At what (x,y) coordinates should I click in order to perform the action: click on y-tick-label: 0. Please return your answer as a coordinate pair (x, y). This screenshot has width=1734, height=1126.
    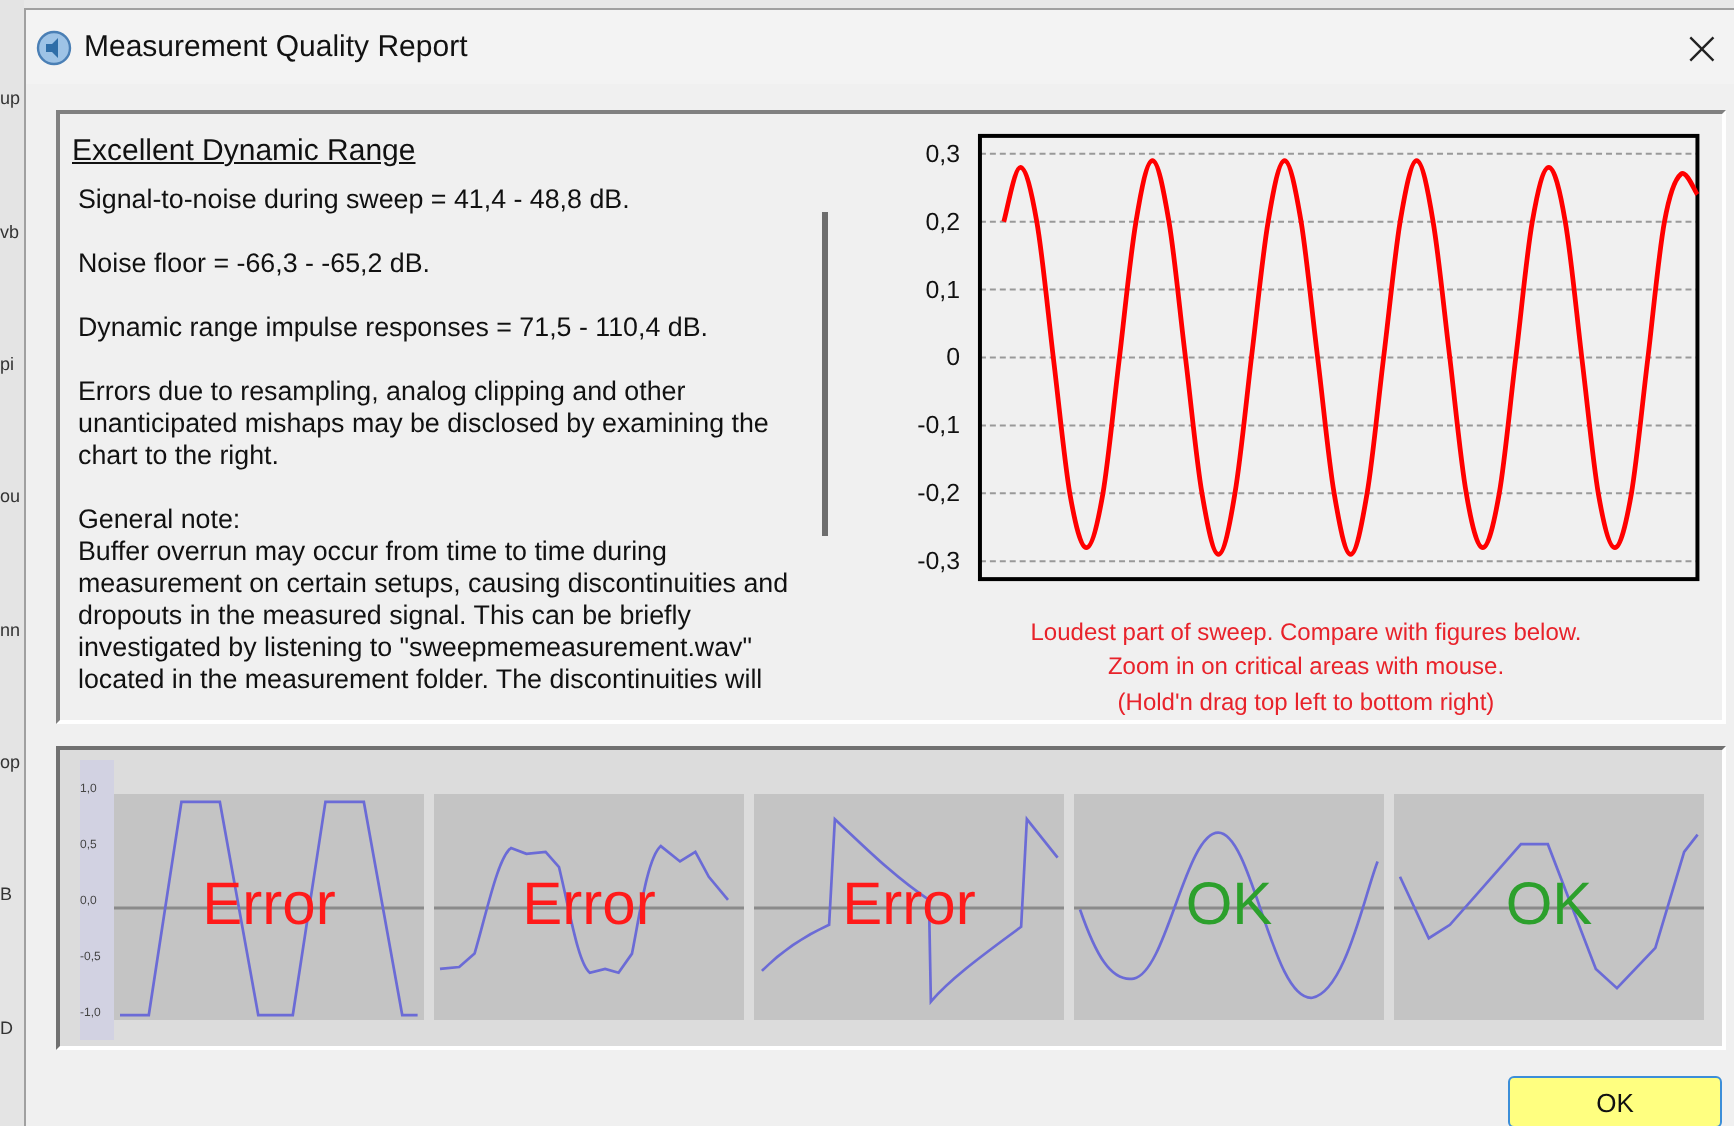
    Looking at the image, I should click on (953, 357).